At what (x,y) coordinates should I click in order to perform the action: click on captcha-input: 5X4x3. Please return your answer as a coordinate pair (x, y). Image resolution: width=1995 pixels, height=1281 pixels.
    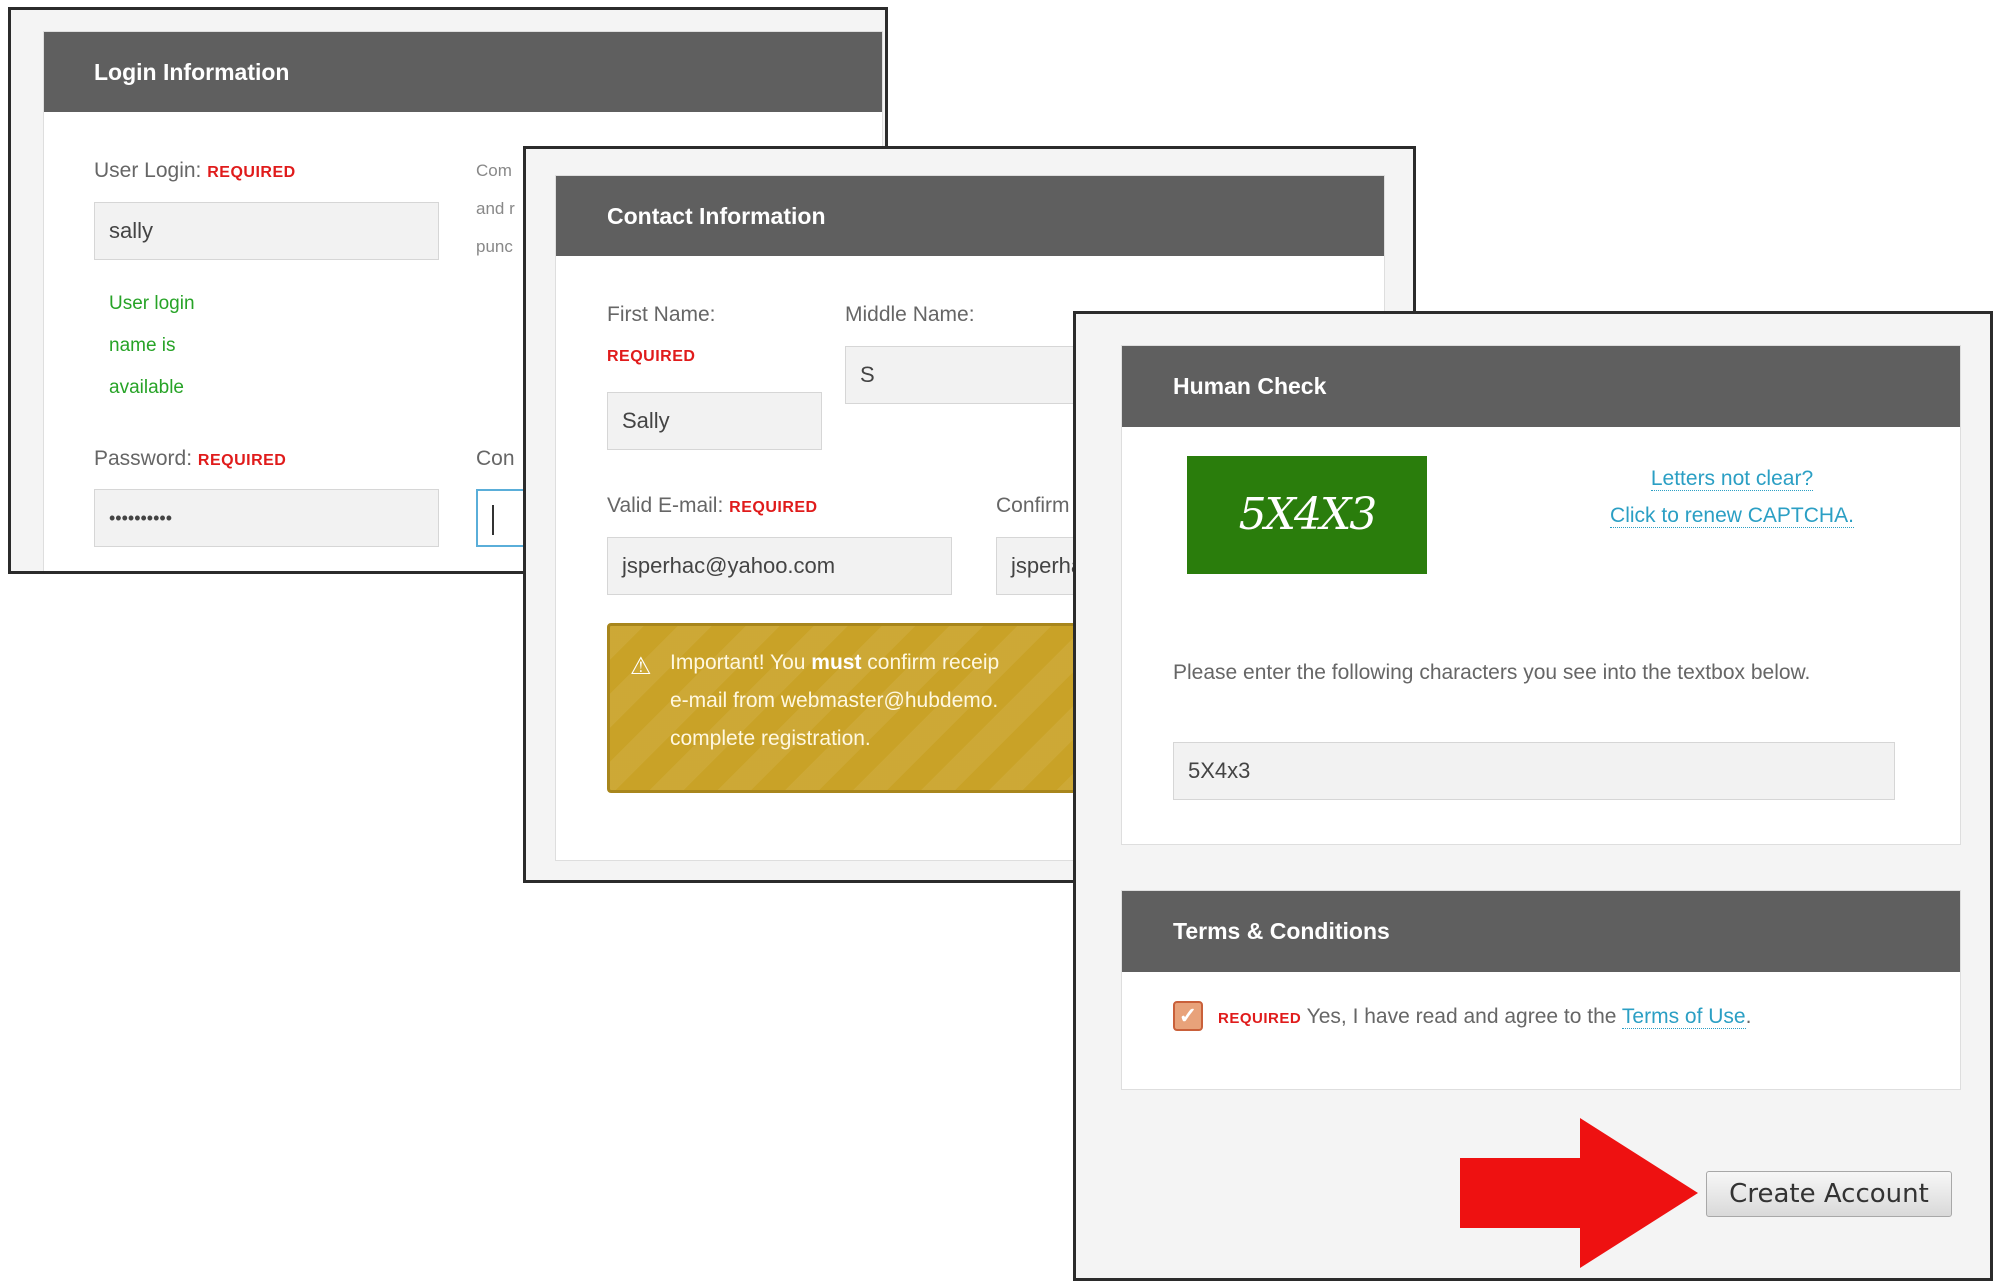
    Looking at the image, I should click on (1534, 771).